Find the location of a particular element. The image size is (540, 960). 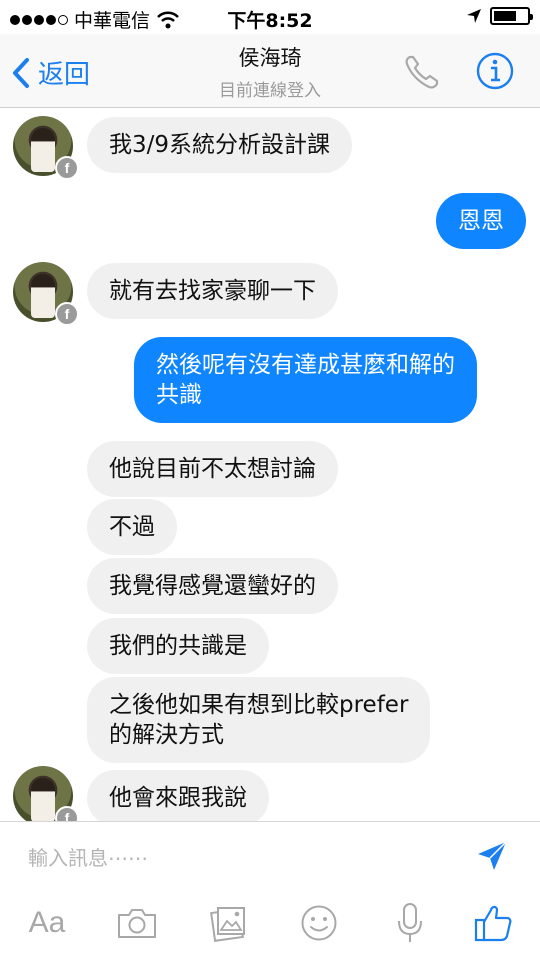

status-time: 下午8:52 is located at coordinates (270, 21).